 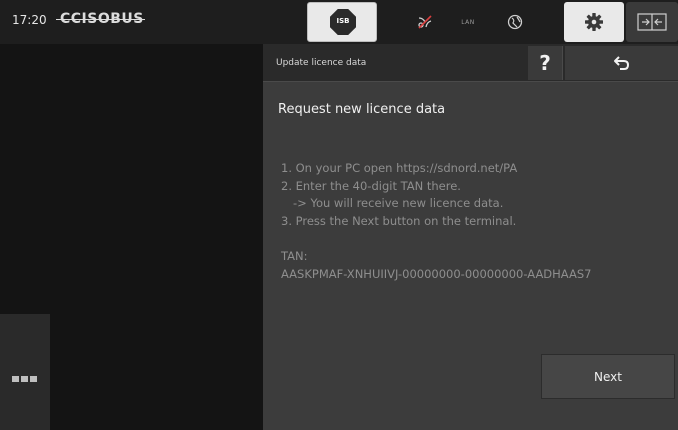 What do you see at coordinates (545, 63) in the screenshot?
I see `help-button: ?` at bounding box center [545, 63].